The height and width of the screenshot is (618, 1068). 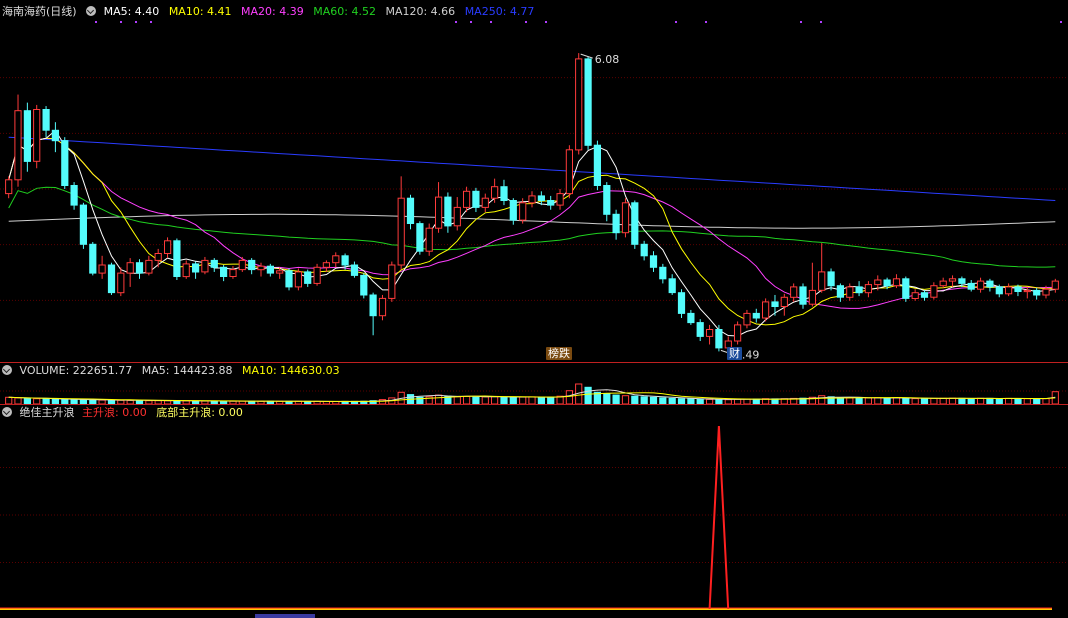 What do you see at coordinates (719, 517) in the screenshot?
I see `indicator-spike` at bounding box center [719, 517].